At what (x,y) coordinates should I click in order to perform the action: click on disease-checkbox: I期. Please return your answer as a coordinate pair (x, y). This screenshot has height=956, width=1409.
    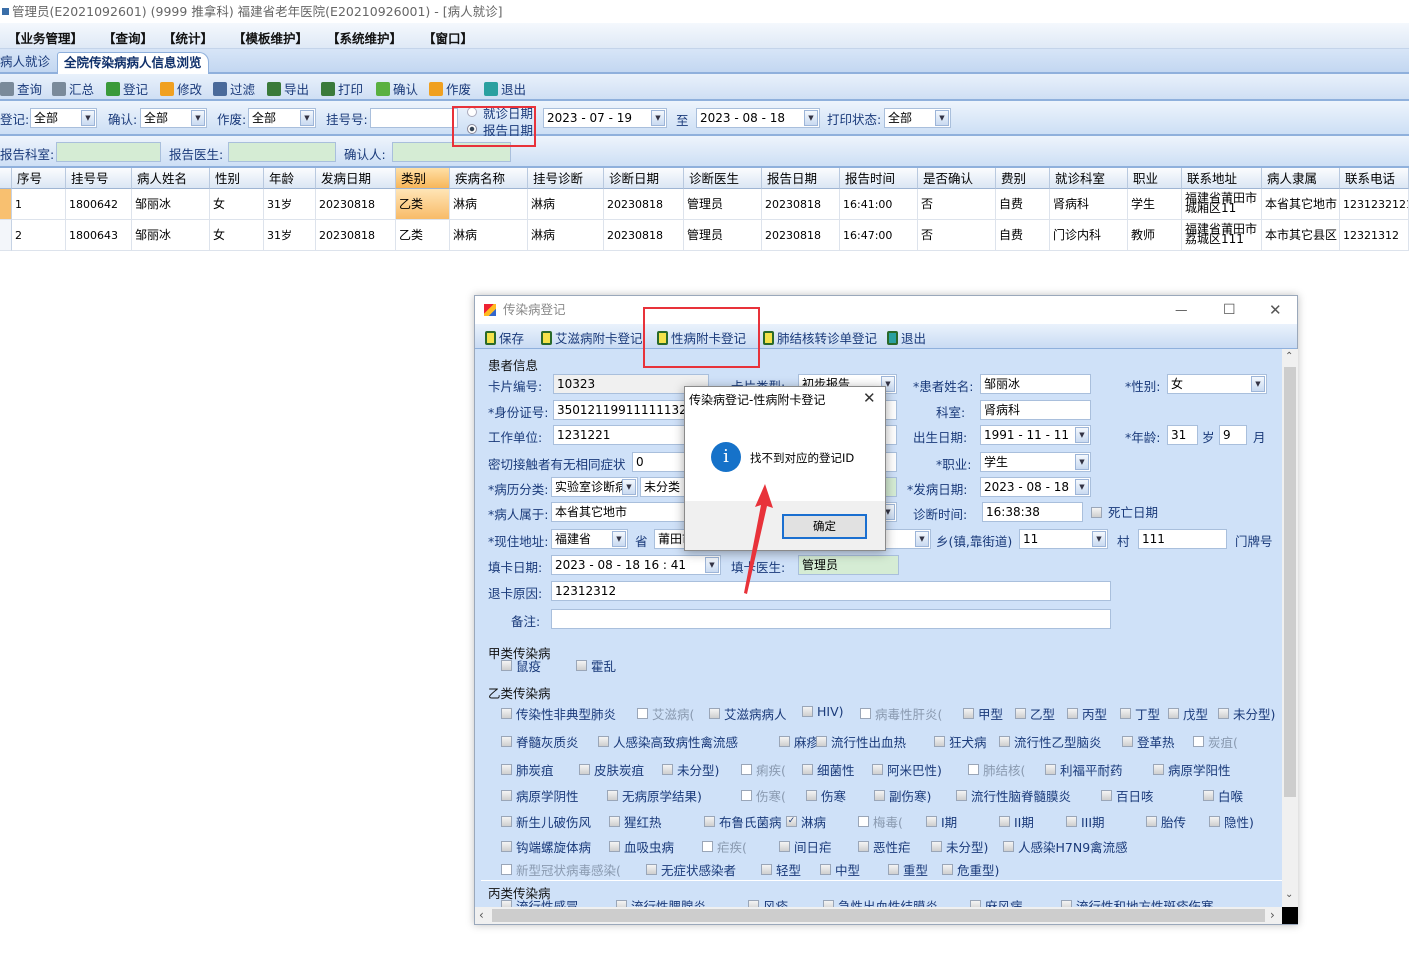
    Looking at the image, I should click on (941, 821).